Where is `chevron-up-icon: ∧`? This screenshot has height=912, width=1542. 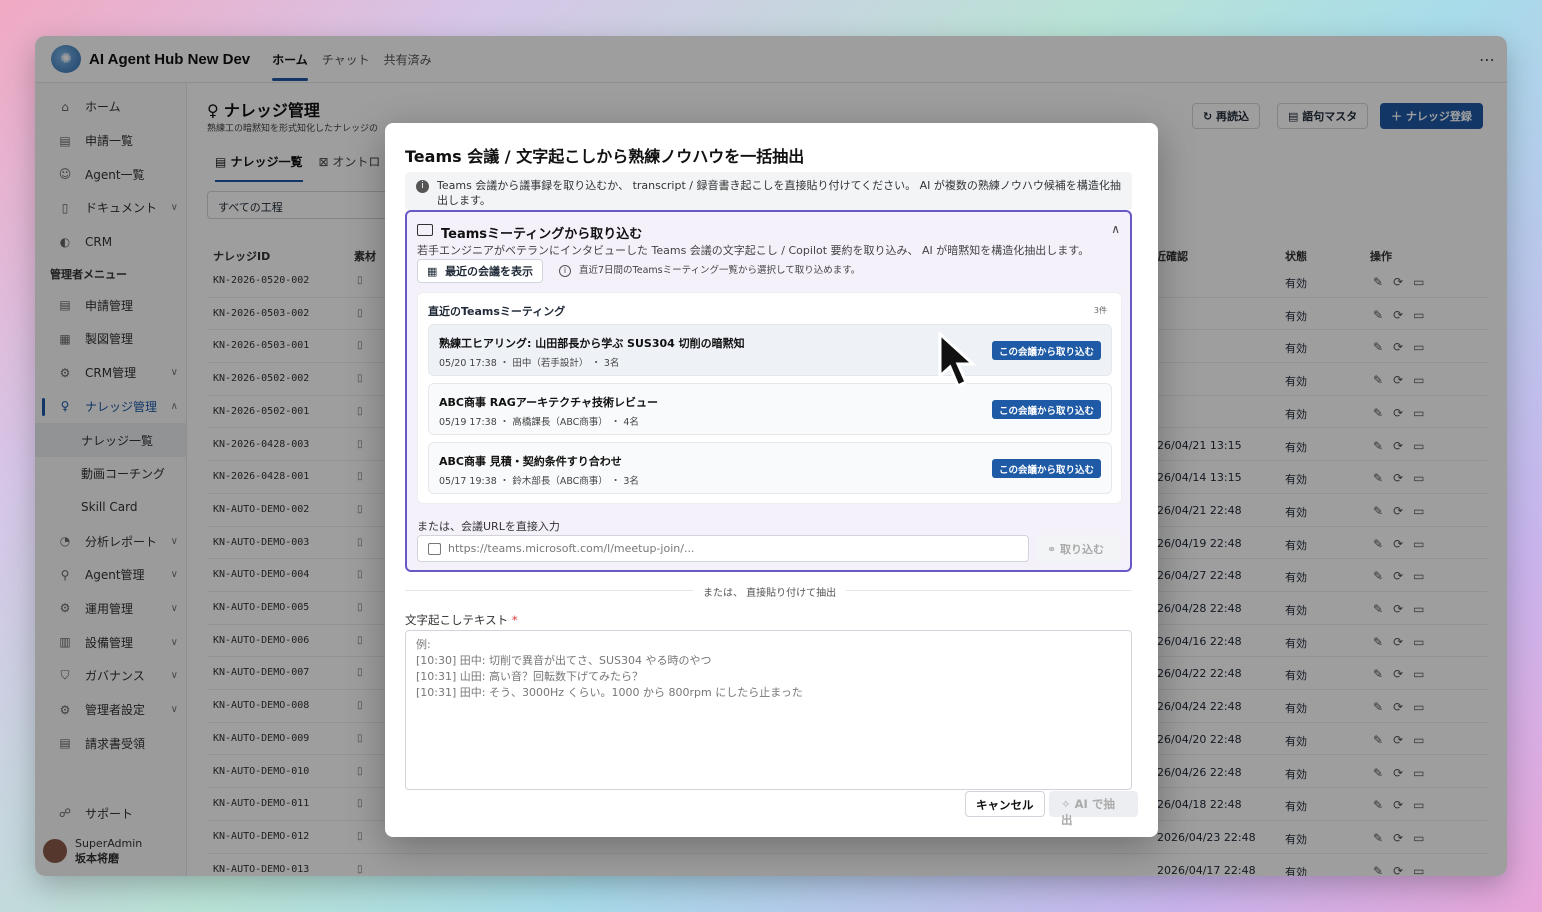 chevron-up-icon: ∧ is located at coordinates (1115, 229).